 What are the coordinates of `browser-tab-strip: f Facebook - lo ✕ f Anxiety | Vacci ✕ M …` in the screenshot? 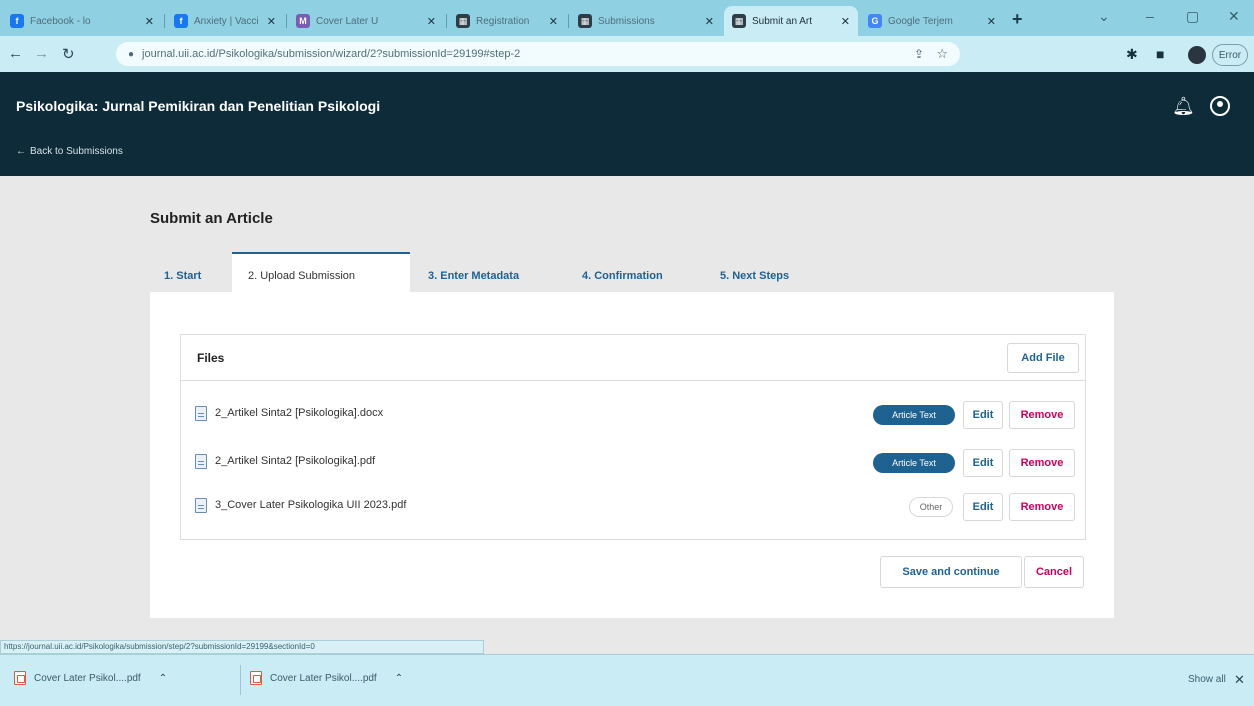 It's located at (627, 18).